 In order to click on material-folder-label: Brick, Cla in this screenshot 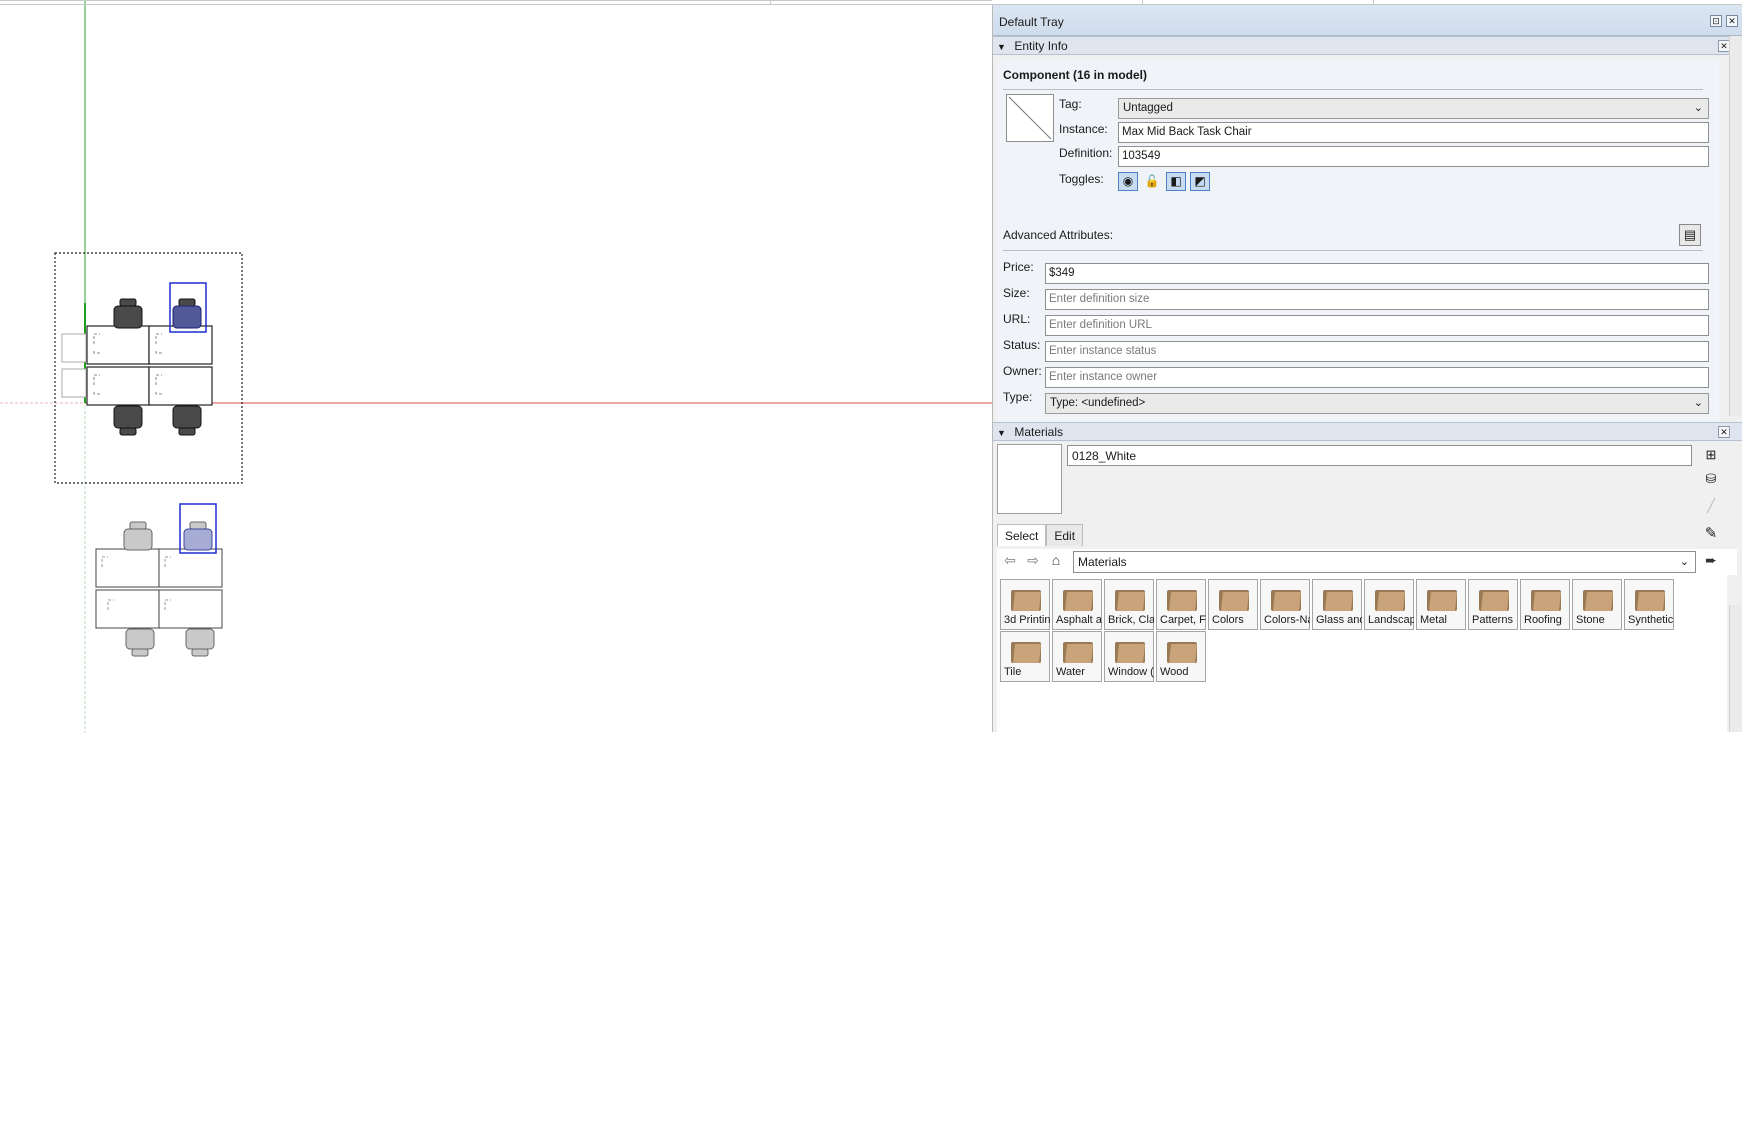, I will do `click(1131, 620)`.